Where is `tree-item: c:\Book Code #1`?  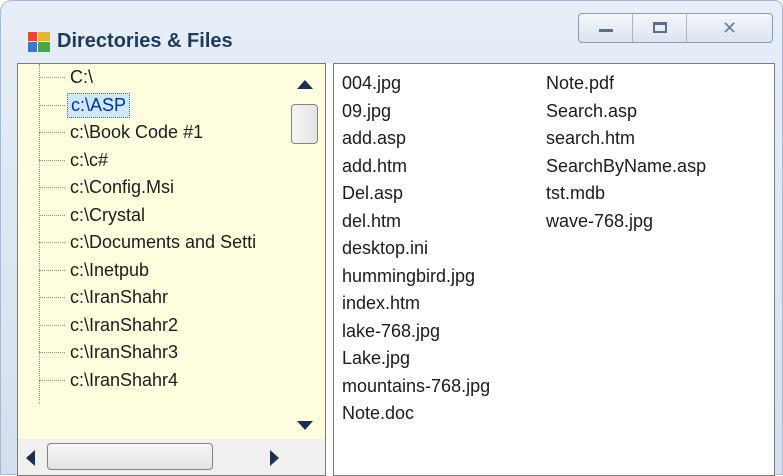
tree-item: c:\Book Code #1 is located at coordinates (153, 132).